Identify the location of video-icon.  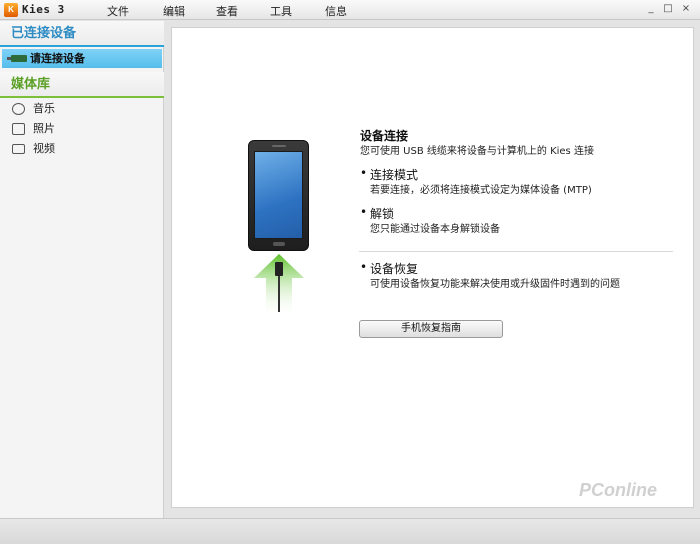
(18, 149).